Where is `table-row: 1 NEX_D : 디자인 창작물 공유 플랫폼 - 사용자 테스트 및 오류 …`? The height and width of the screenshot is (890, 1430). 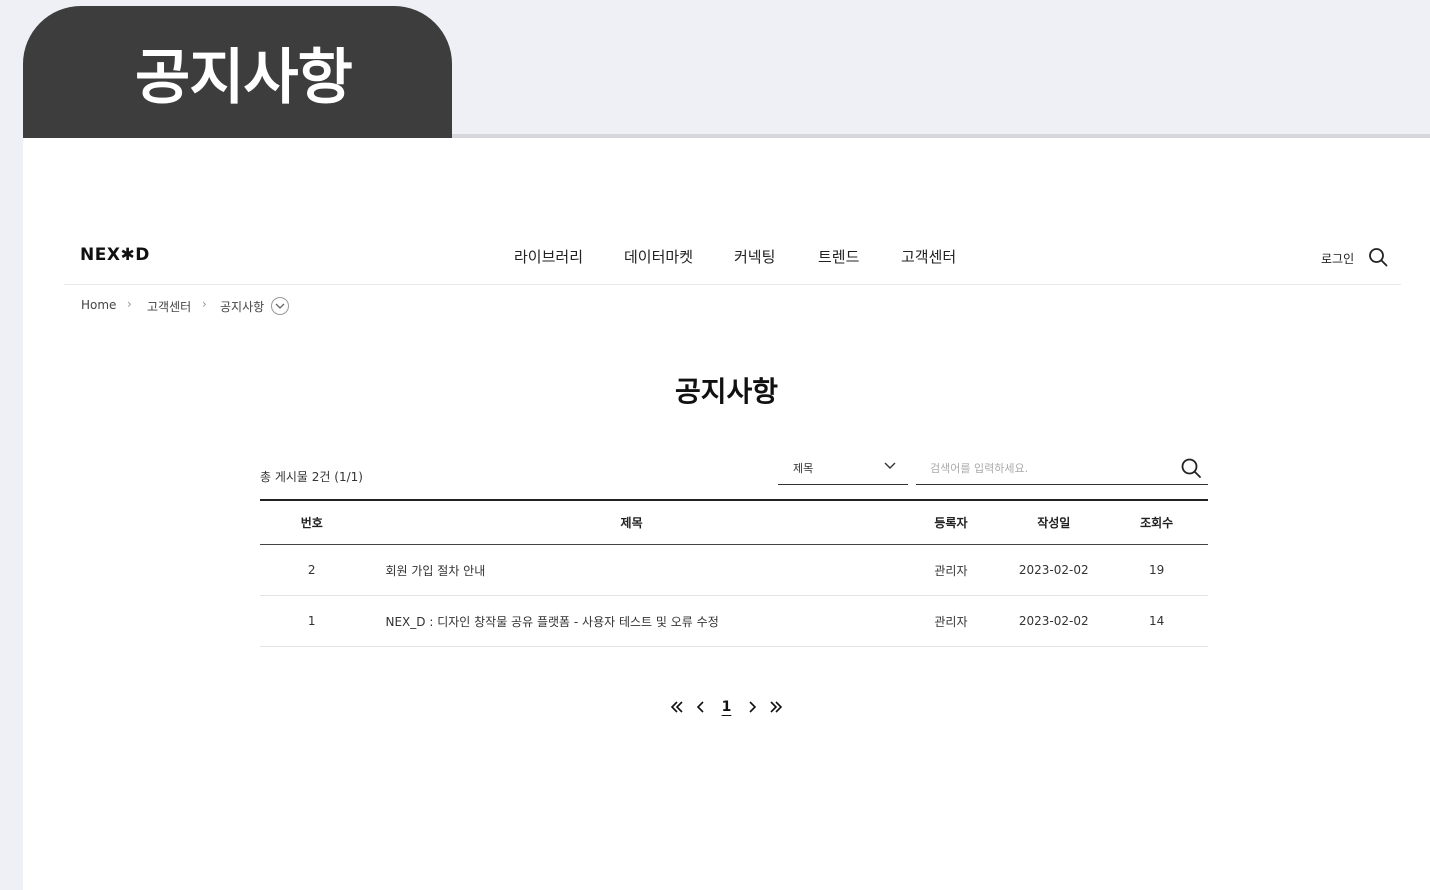
table-row: 1 NEX_D : 디자인 창작물 공유 플랫폼 - 사용자 테스트 및 오류 … is located at coordinates (734, 621).